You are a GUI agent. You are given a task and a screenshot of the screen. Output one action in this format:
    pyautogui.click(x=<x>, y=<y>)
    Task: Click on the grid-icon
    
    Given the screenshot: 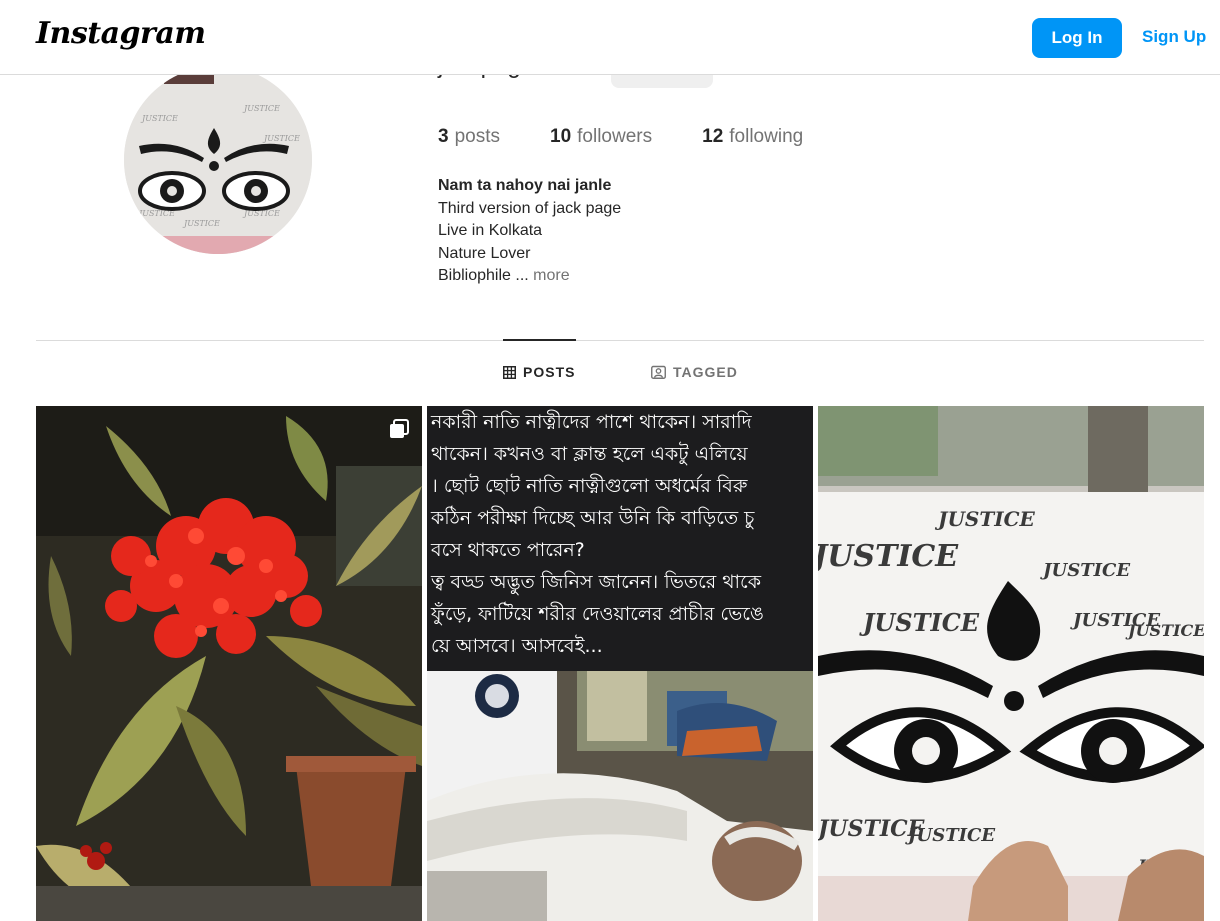 What is the action you would take?
    pyautogui.click(x=509, y=372)
    